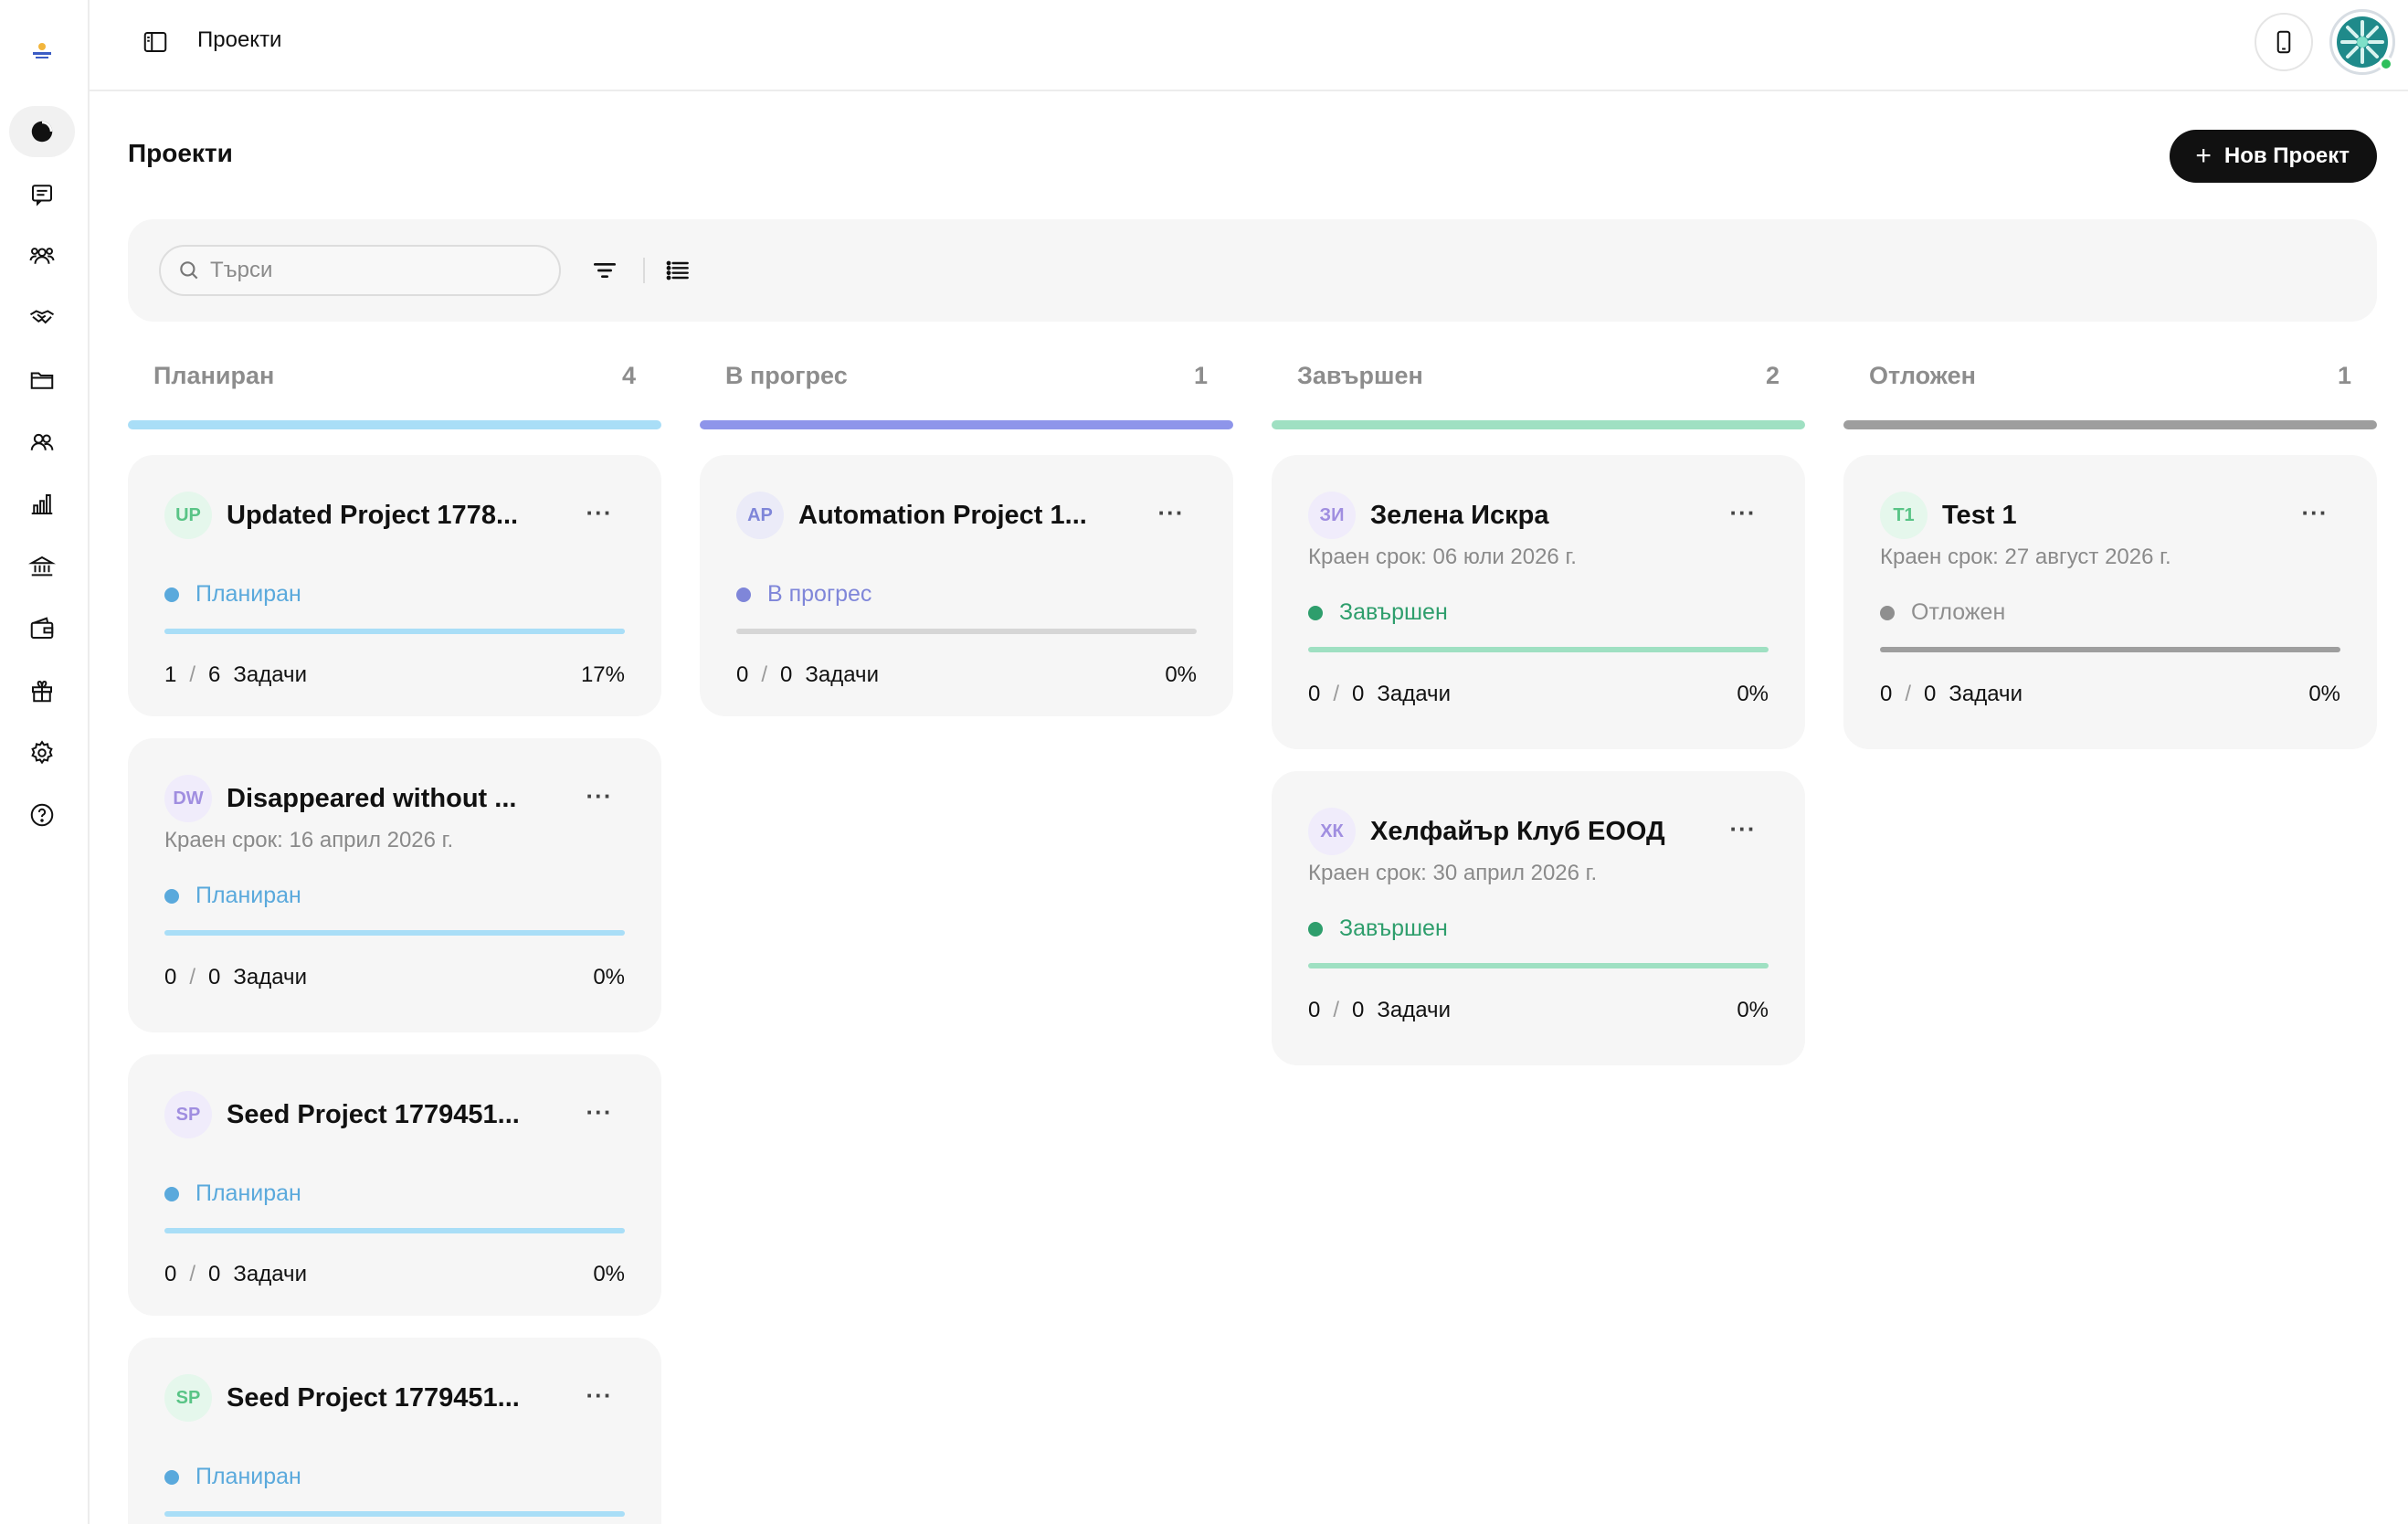 The image size is (2408, 1524). I want to click on project-initials: ХК, so click(1332, 832).